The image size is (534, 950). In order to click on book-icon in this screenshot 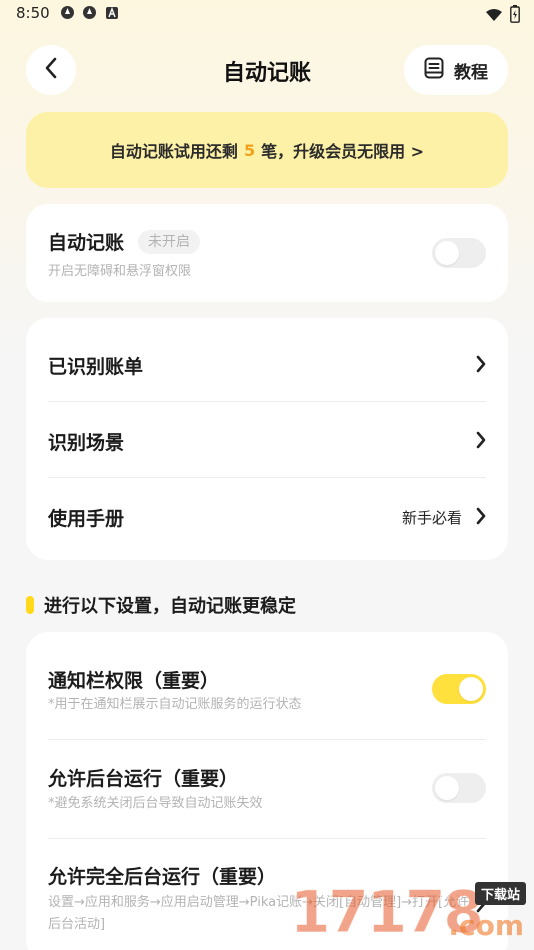, I will do `click(434, 70)`.